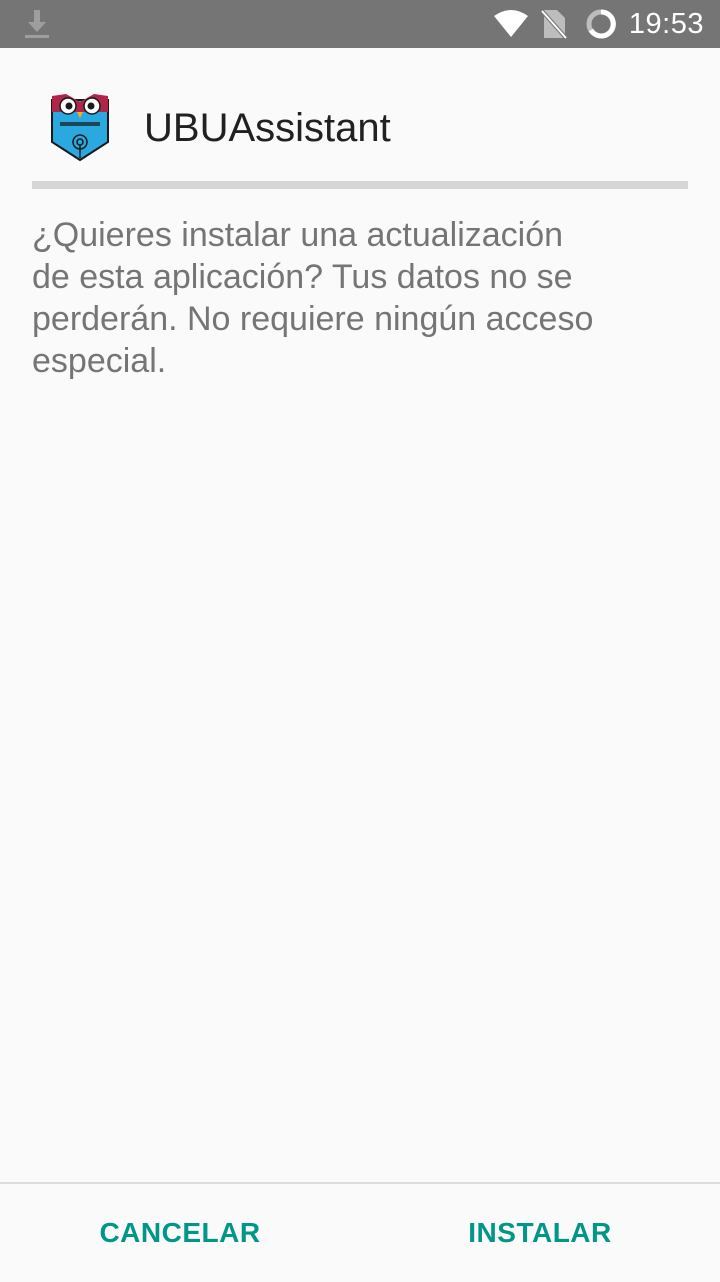 This screenshot has height=1282, width=720. Describe the element at coordinates (601, 24) in the screenshot. I see `battery-icon` at that location.